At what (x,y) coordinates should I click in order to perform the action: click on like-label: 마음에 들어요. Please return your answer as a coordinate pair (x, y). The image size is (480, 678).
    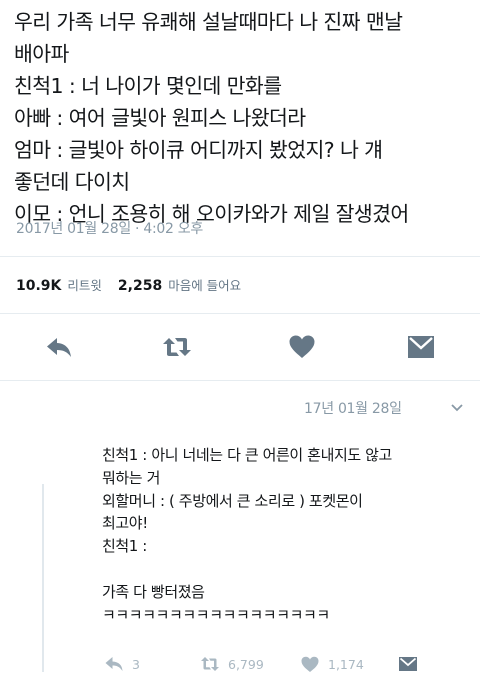
    Looking at the image, I should click on (204, 284).